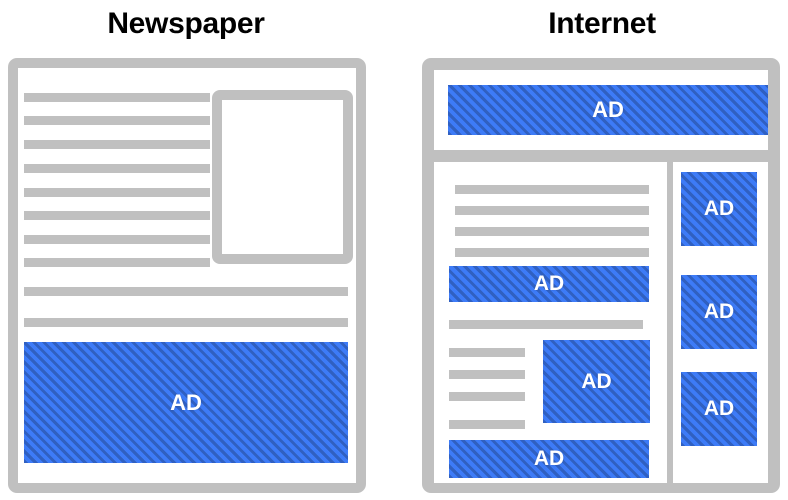 Image resolution: width=788 pixels, height=500 pixels. I want to click on newspaper-image-placeholder-inner, so click(282, 177).